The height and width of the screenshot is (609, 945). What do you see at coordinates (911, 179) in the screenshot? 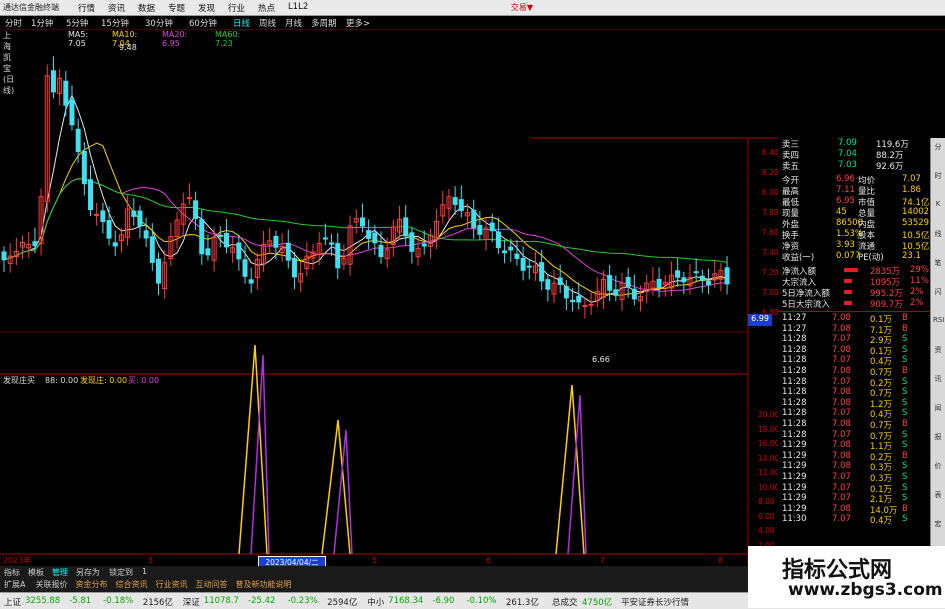
I see `stat-value: 7.07` at bounding box center [911, 179].